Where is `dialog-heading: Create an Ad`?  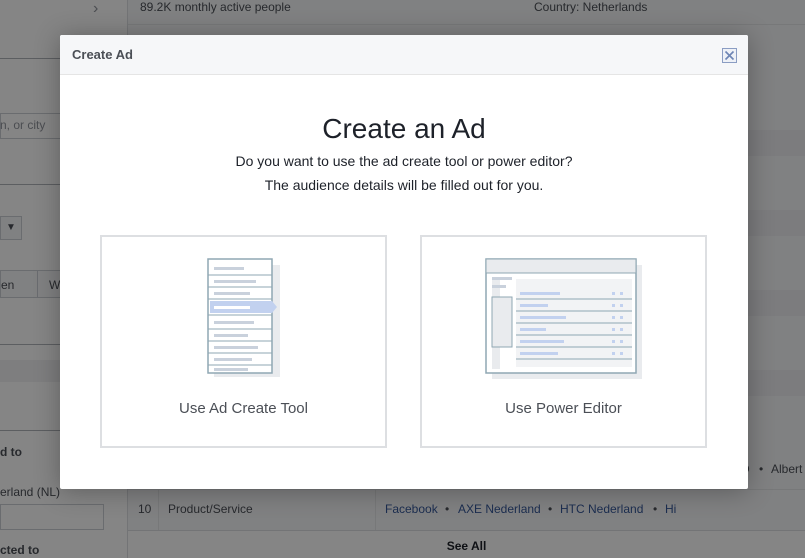 dialog-heading: Create an Ad is located at coordinates (404, 128).